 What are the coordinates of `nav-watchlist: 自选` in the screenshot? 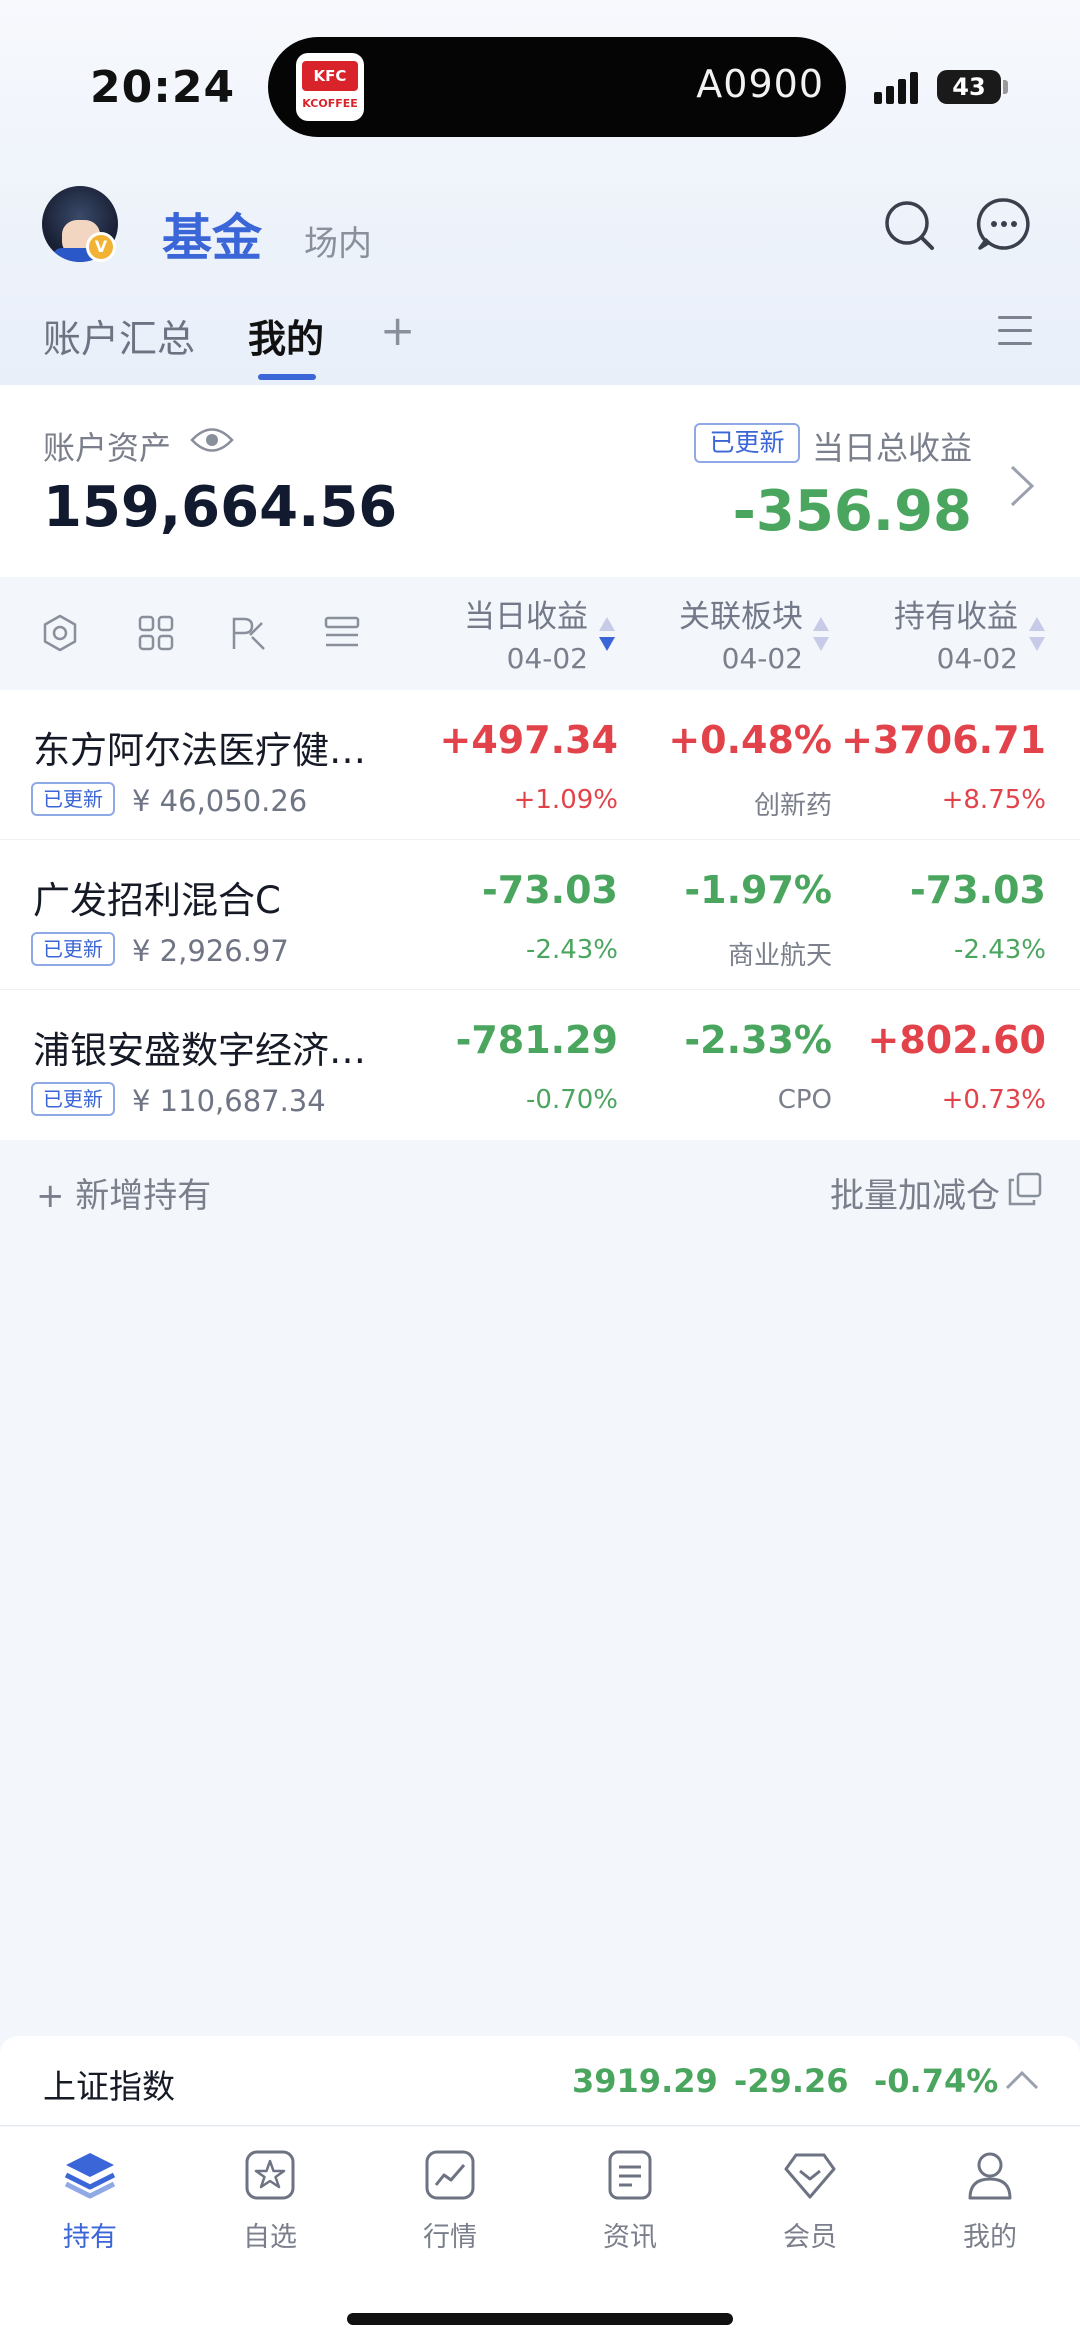 It's located at (270, 2200).